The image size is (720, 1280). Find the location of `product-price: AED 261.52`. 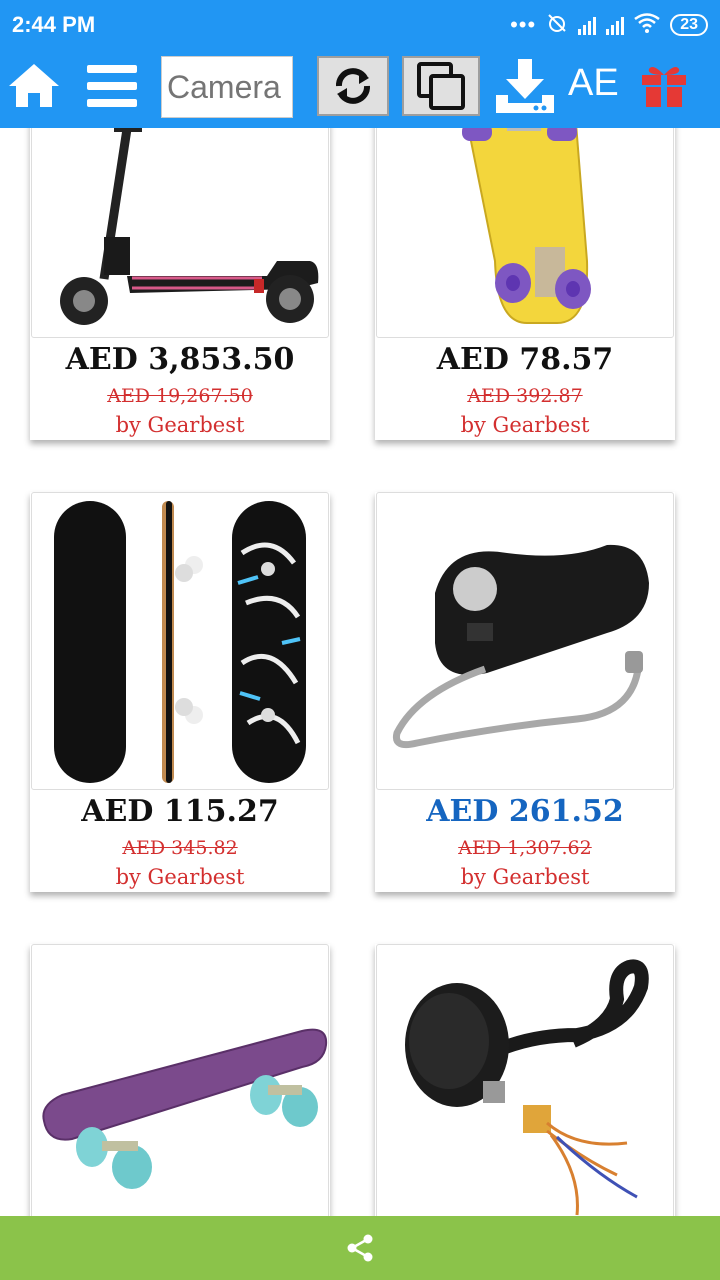

product-price: AED 261.52 is located at coordinates (525, 811).